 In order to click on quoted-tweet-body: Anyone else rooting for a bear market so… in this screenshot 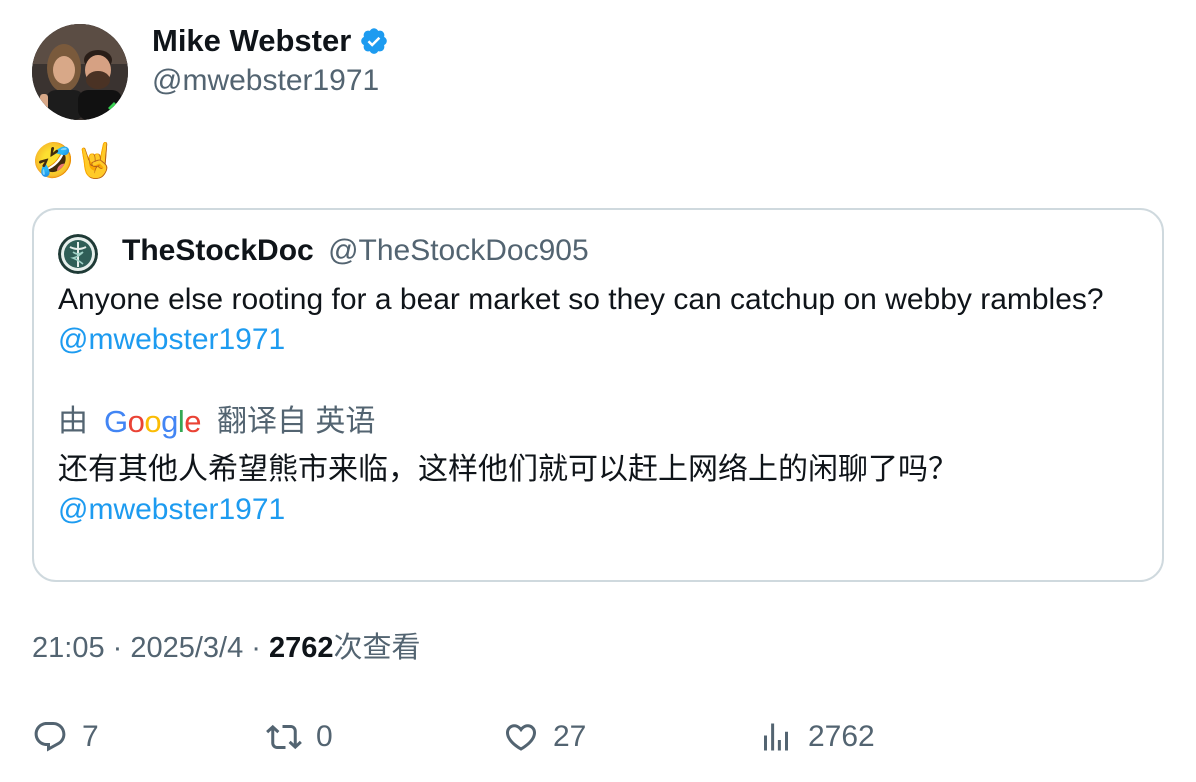, I will do `click(581, 299)`.